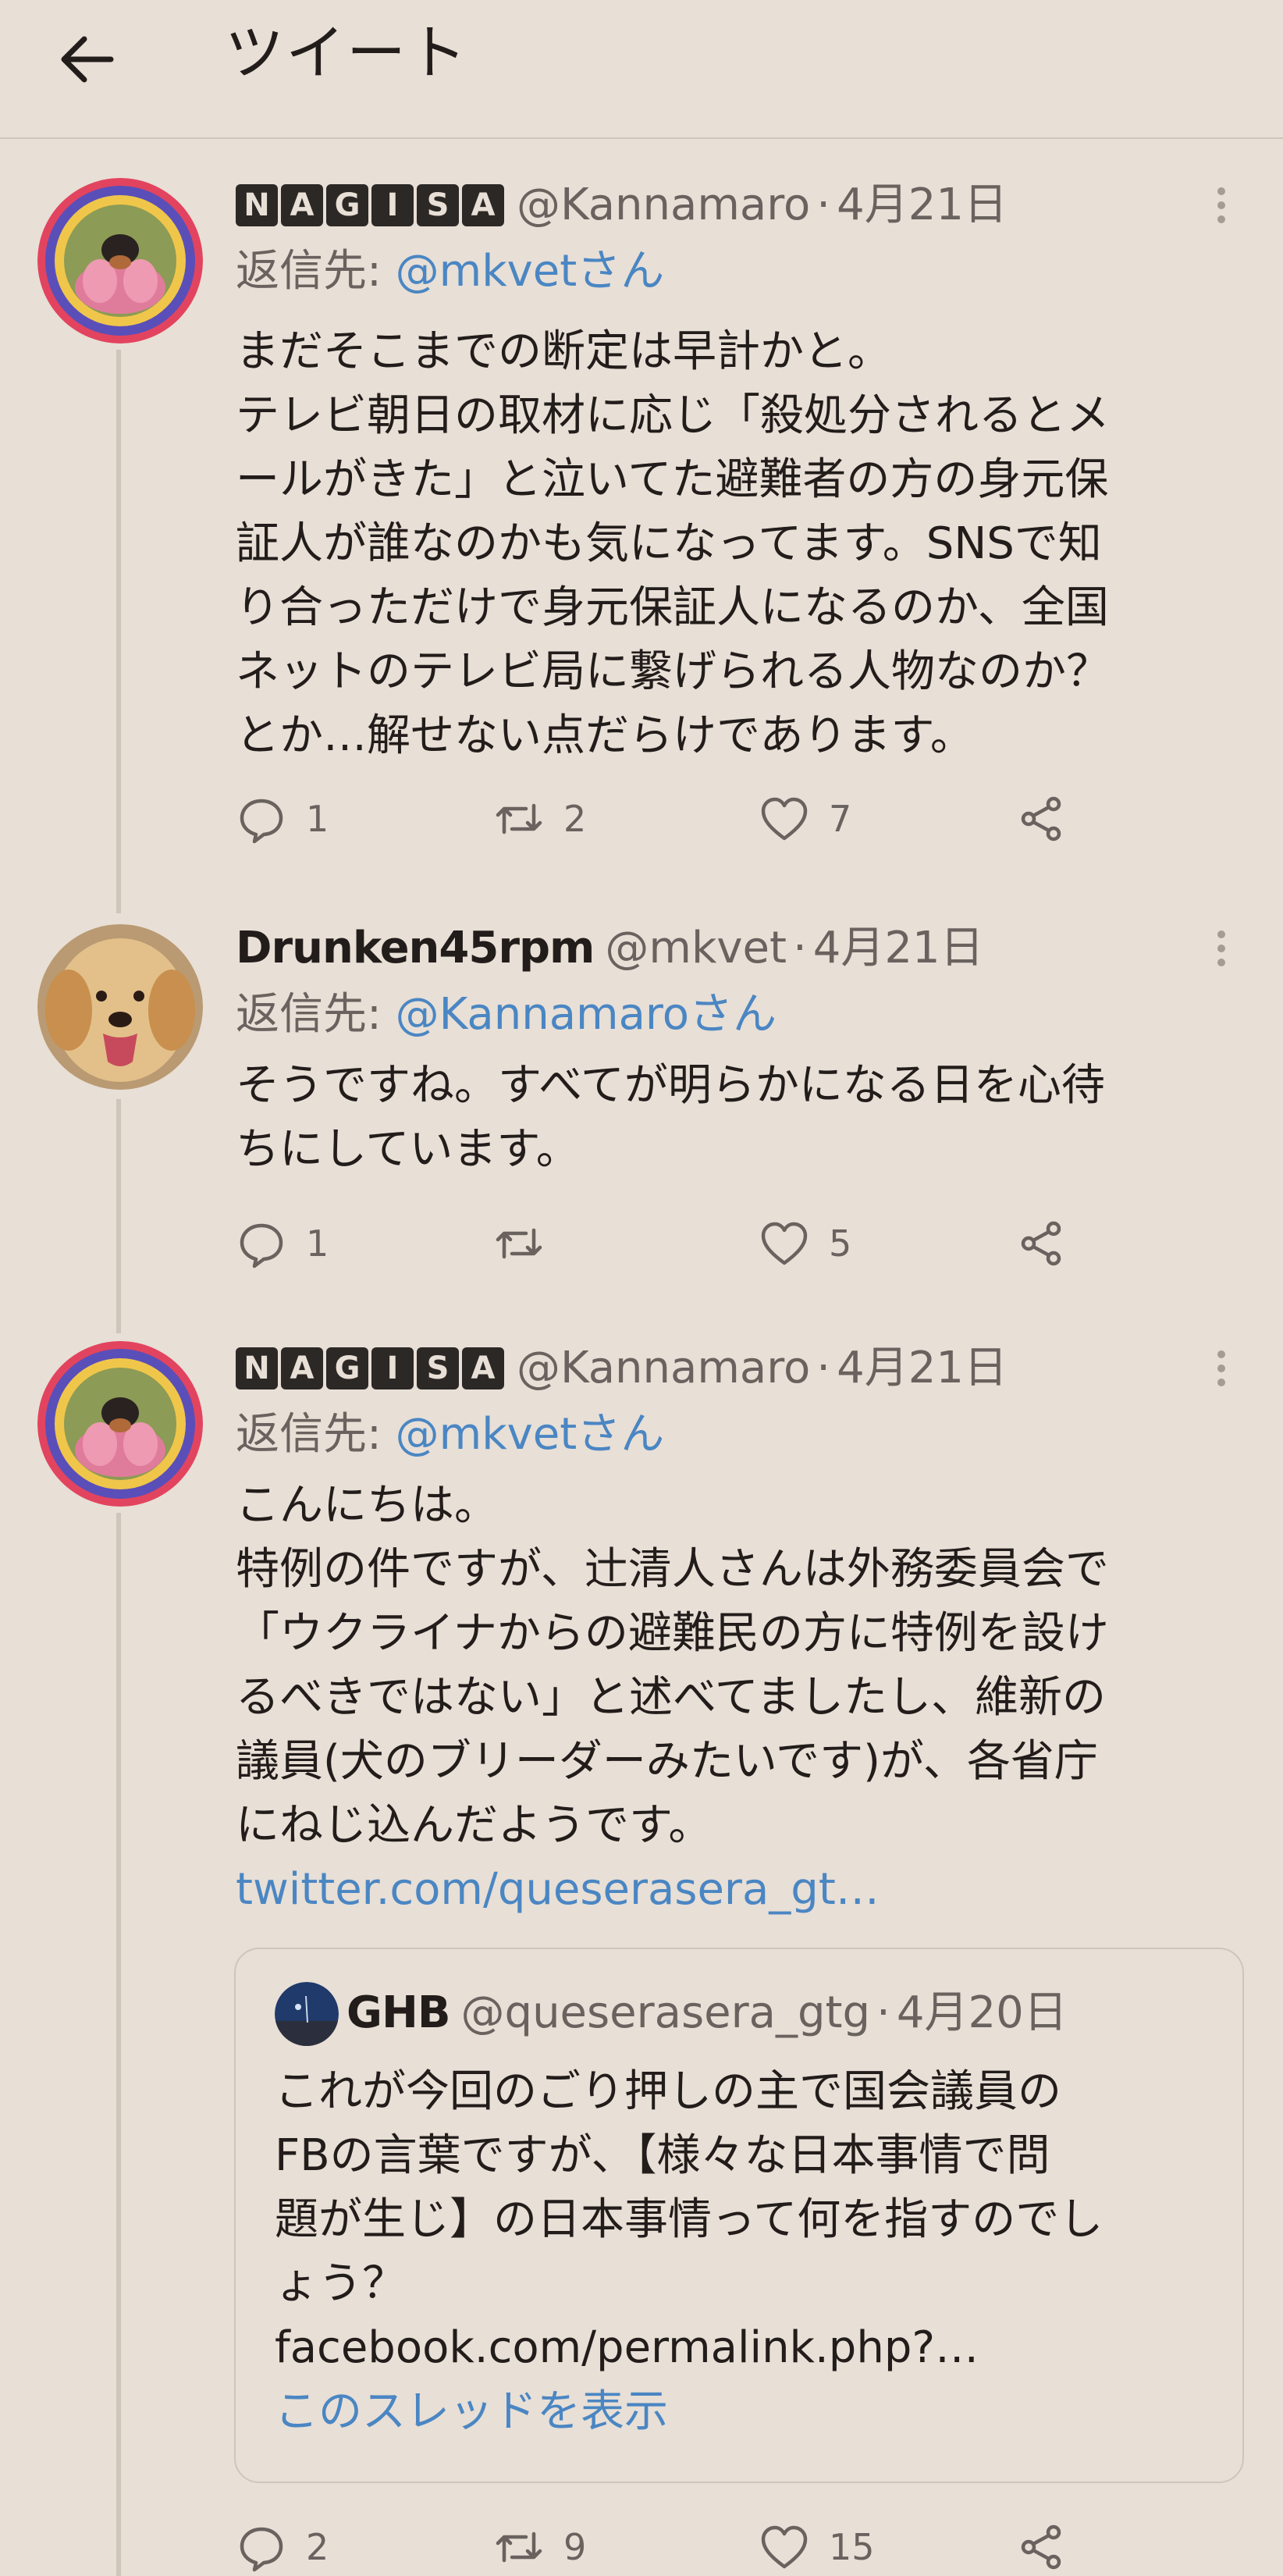 The width and height of the screenshot is (1283, 2576). What do you see at coordinates (575, 819) in the screenshot?
I see `retweet-count: 2` at bounding box center [575, 819].